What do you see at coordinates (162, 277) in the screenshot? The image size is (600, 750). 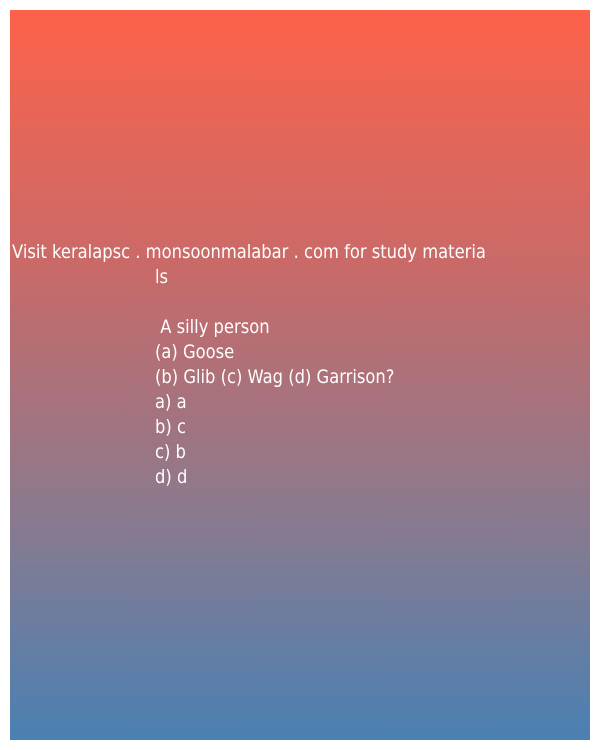 I see `promo-text-line2: ls` at bounding box center [162, 277].